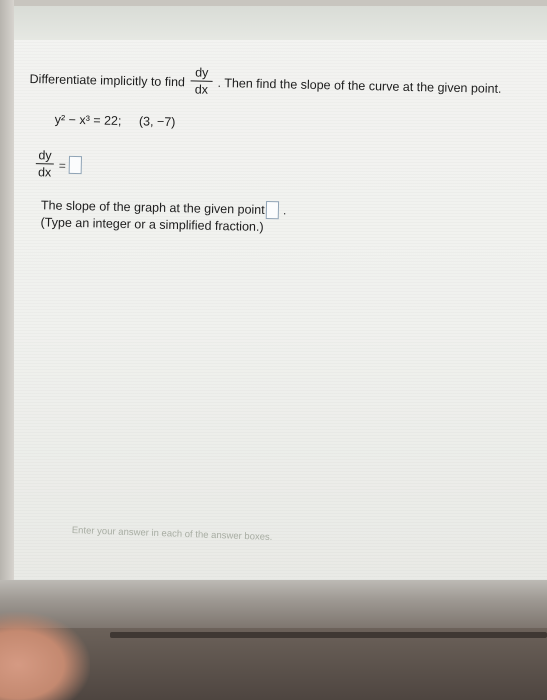 This screenshot has width=547, height=700. I want to click on slope-answer-input, so click(272, 210).